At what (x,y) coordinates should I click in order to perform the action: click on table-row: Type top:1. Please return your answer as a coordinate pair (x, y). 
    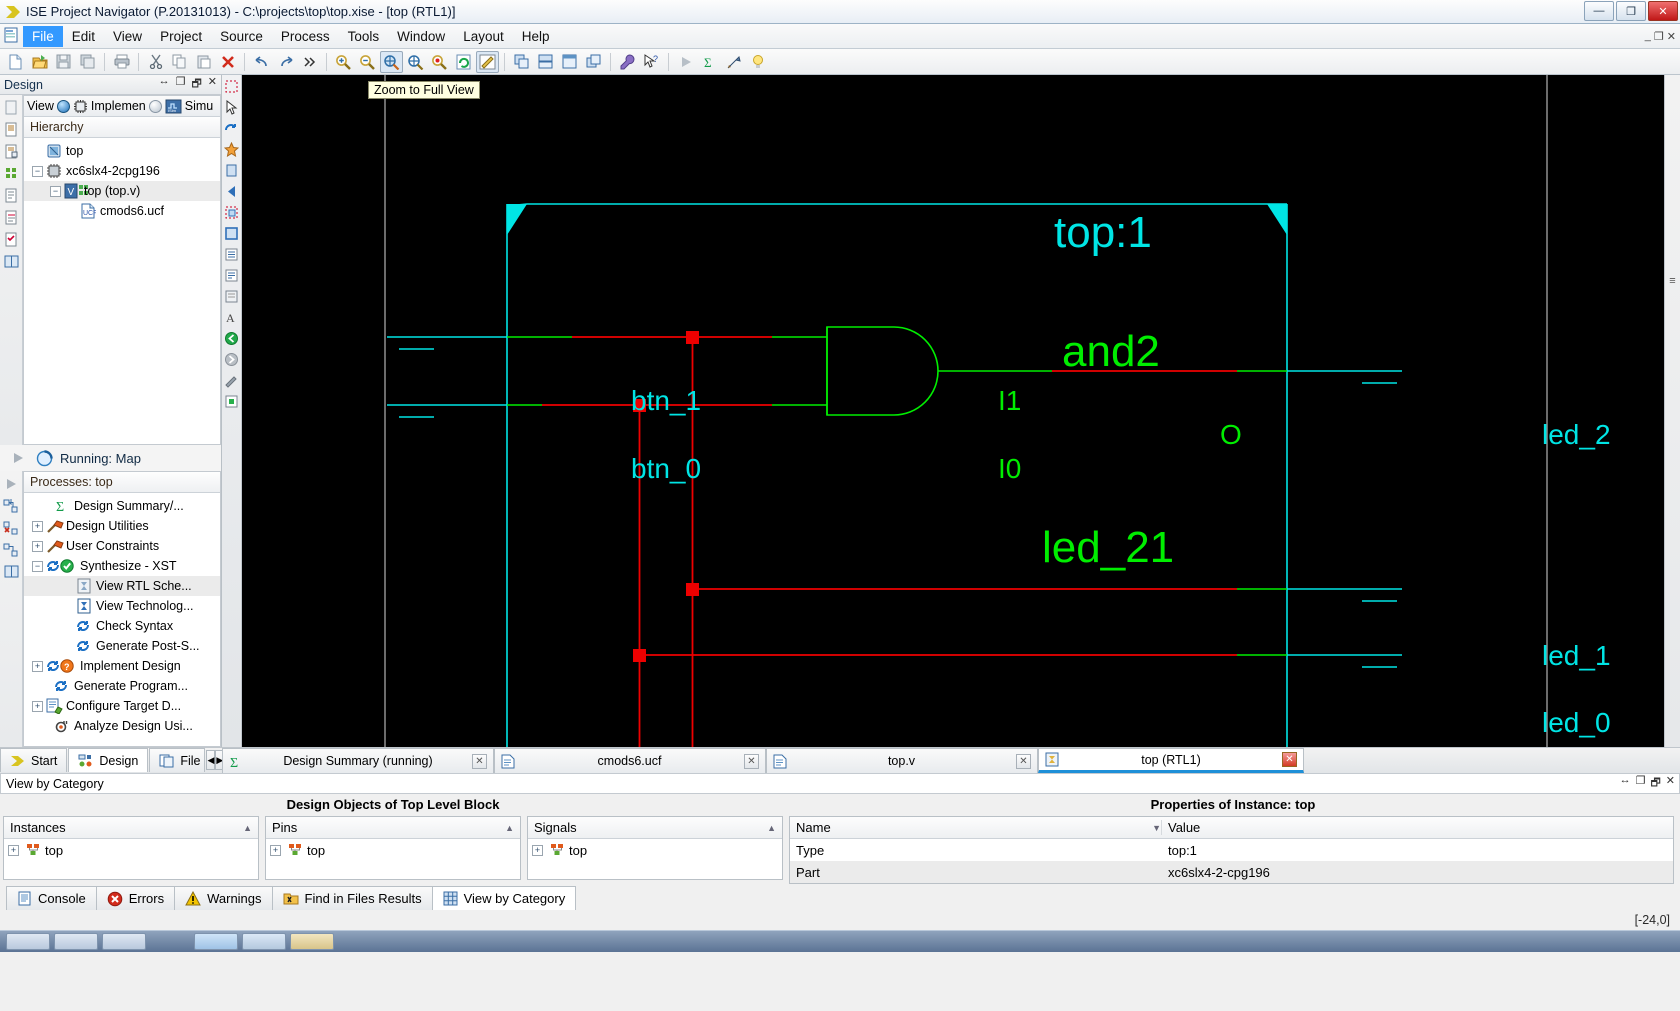
    Looking at the image, I should click on (1231, 850).